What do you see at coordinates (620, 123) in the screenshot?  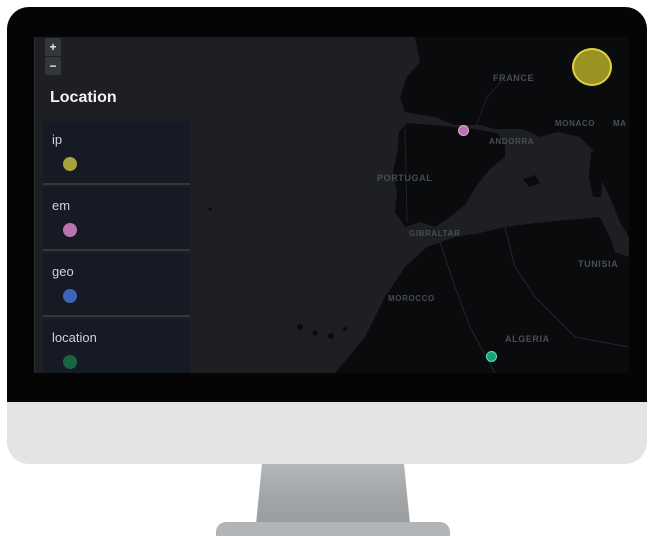 I see `map-label-monaco-partial: MA` at bounding box center [620, 123].